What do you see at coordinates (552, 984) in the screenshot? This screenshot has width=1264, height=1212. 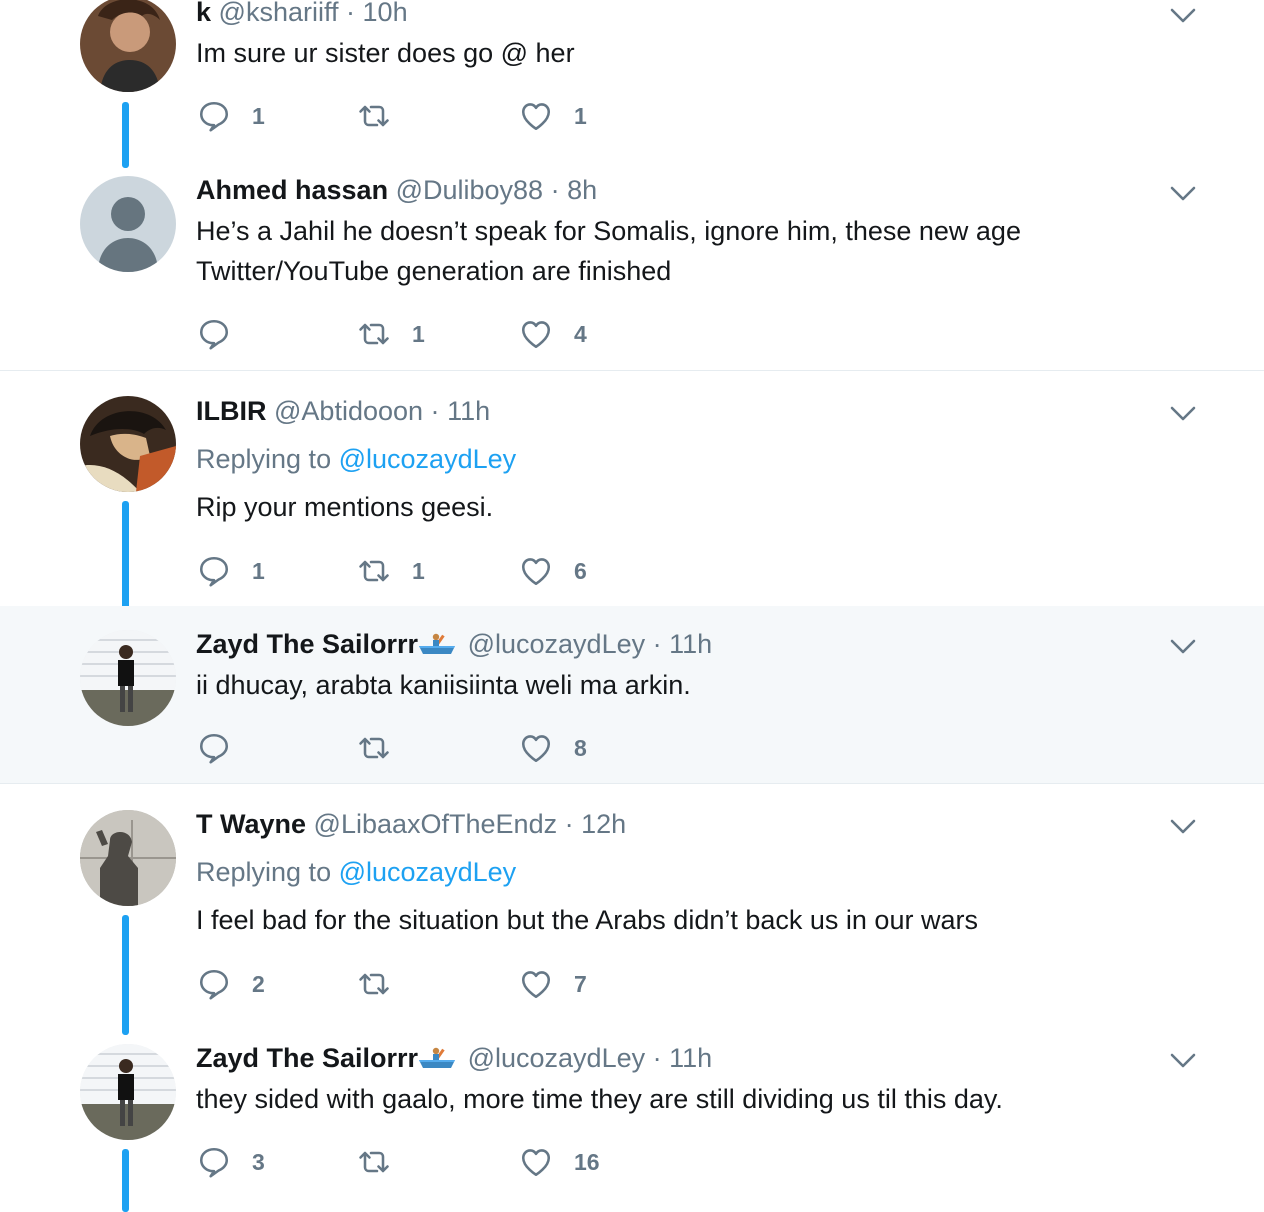 I see `like-button: 7` at bounding box center [552, 984].